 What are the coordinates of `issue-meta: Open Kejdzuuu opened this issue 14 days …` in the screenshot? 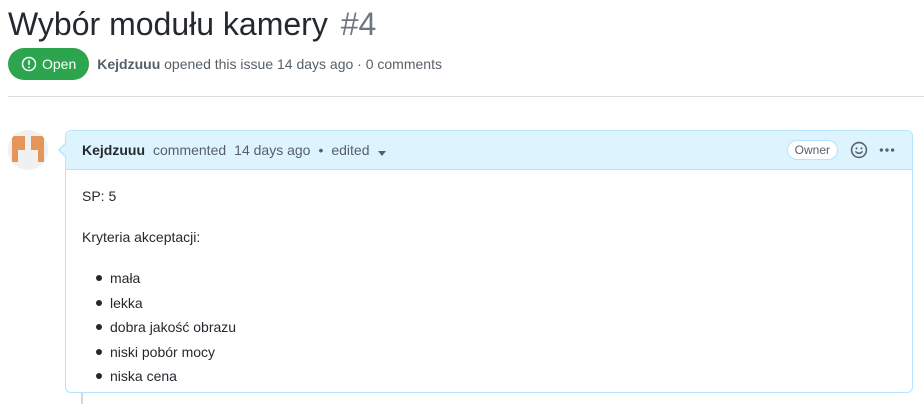 It's located at (225, 64).